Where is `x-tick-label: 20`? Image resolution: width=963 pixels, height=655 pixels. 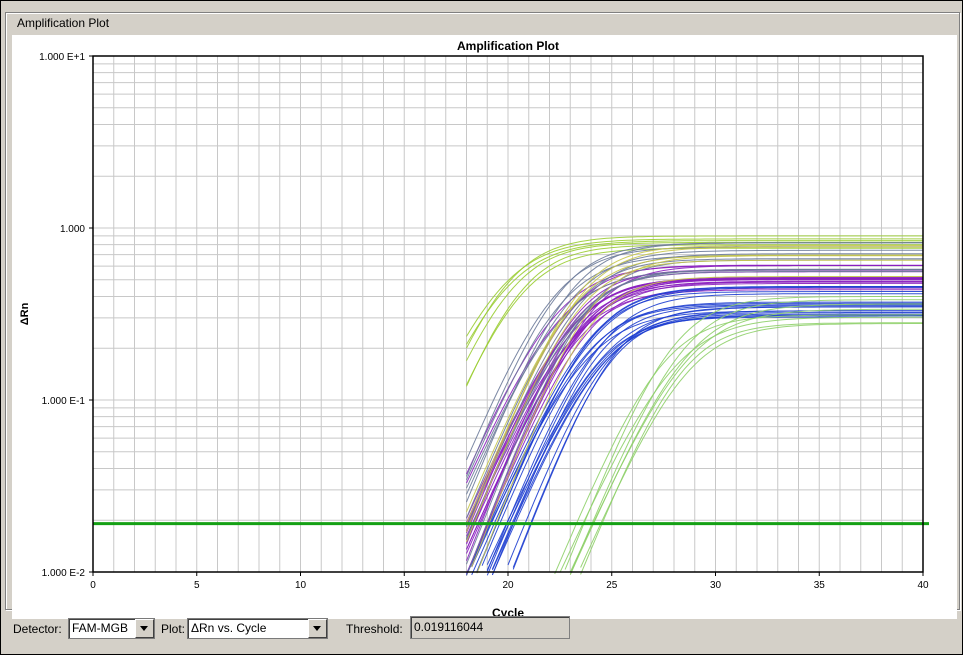 x-tick-label: 20 is located at coordinates (508, 585).